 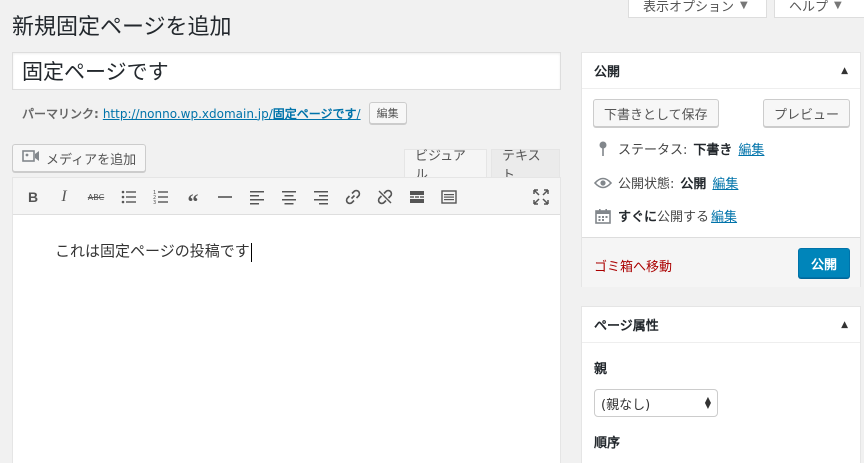 What do you see at coordinates (187, 113) in the screenshot?
I see `permalink-base: http://nonno.wp.xdomain.jp/` at bounding box center [187, 113].